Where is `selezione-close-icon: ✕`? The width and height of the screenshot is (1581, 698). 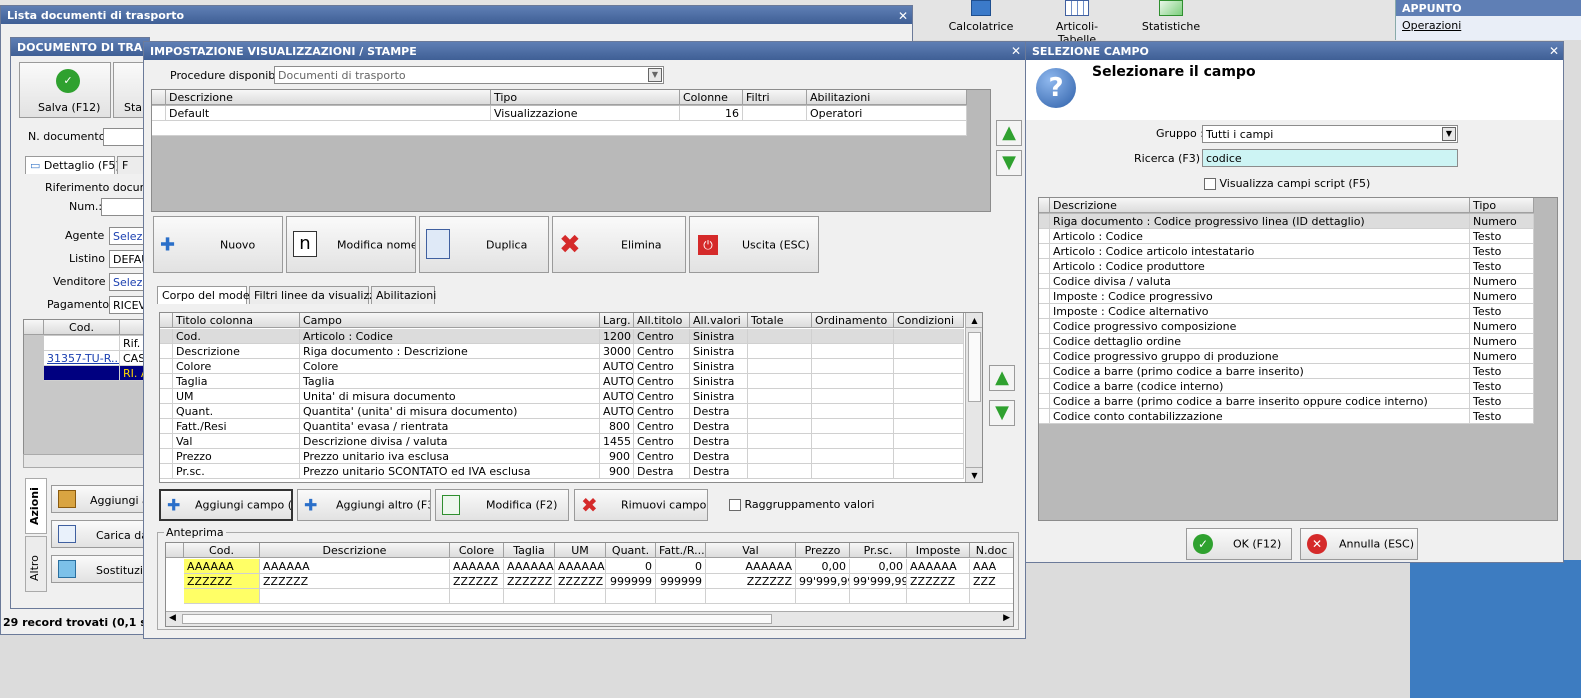 selezione-close-icon: ✕ is located at coordinates (1554, 51).